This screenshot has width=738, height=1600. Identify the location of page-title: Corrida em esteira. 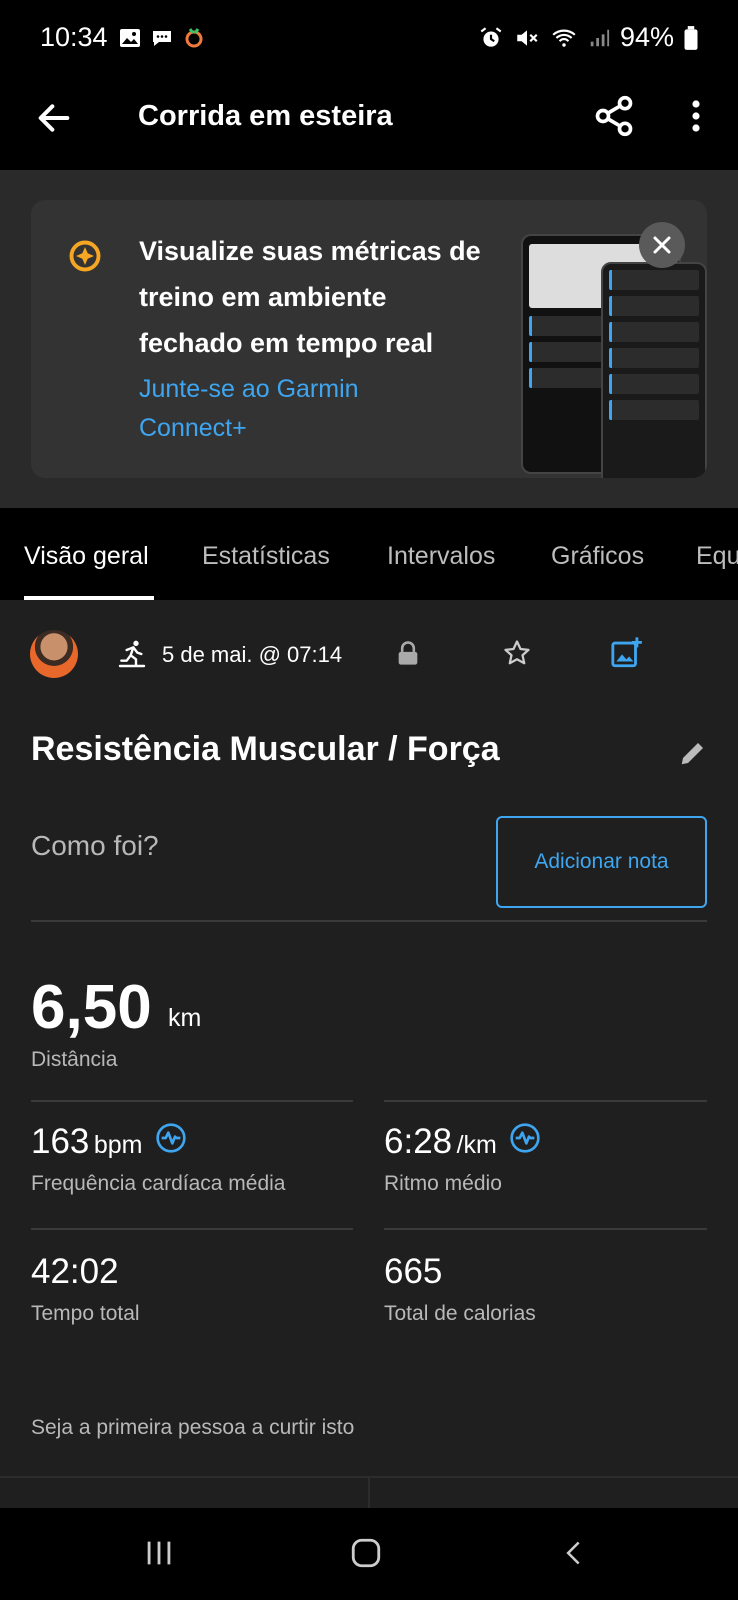
(265, 116).